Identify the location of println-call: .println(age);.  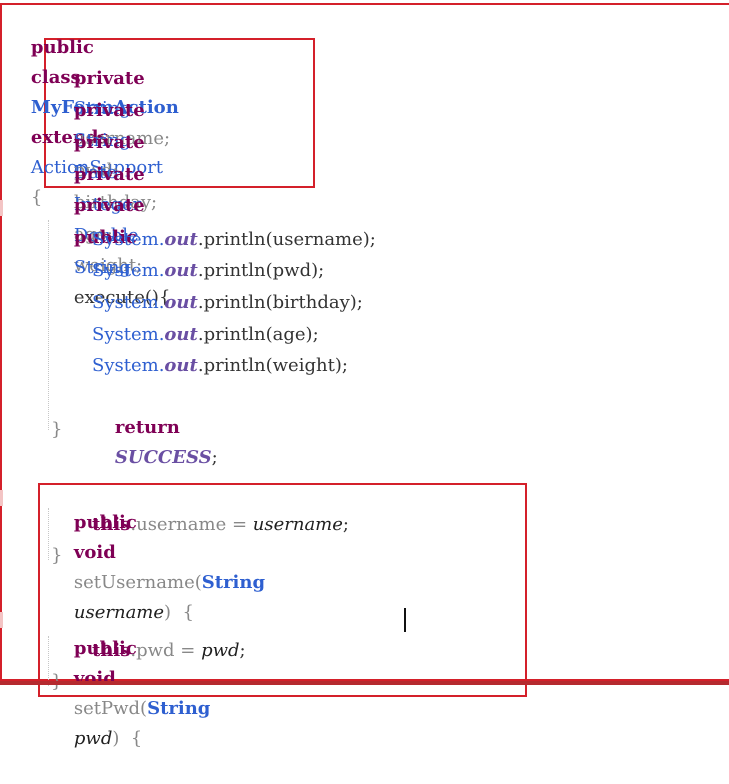
(258, 334).